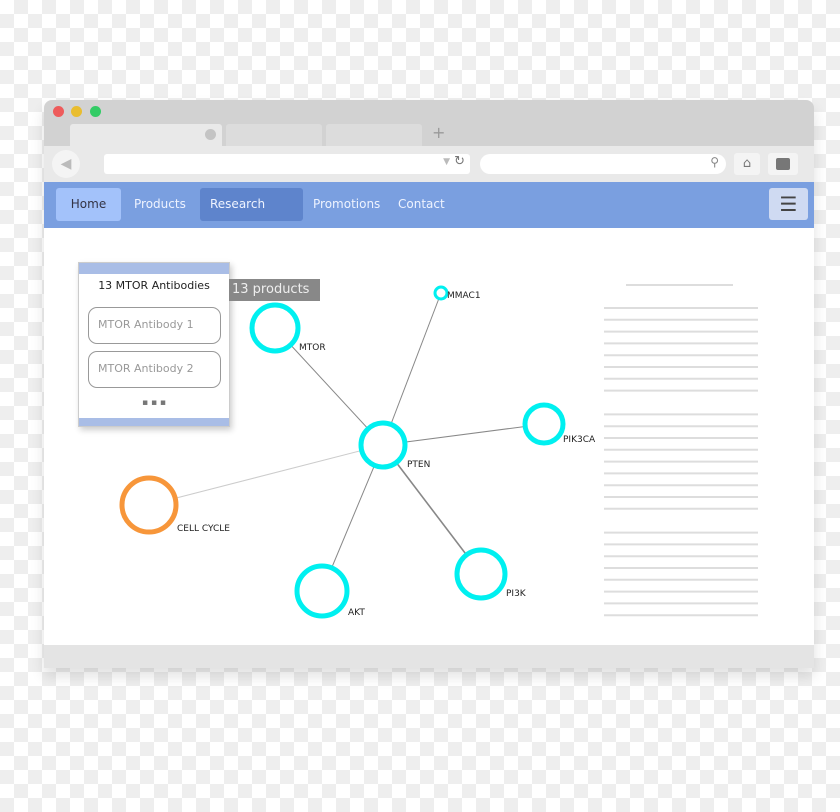 The height and width of the screenshot is (812, 840). I want to click on graph-node-label: PIK3CA, so click(579, 440).